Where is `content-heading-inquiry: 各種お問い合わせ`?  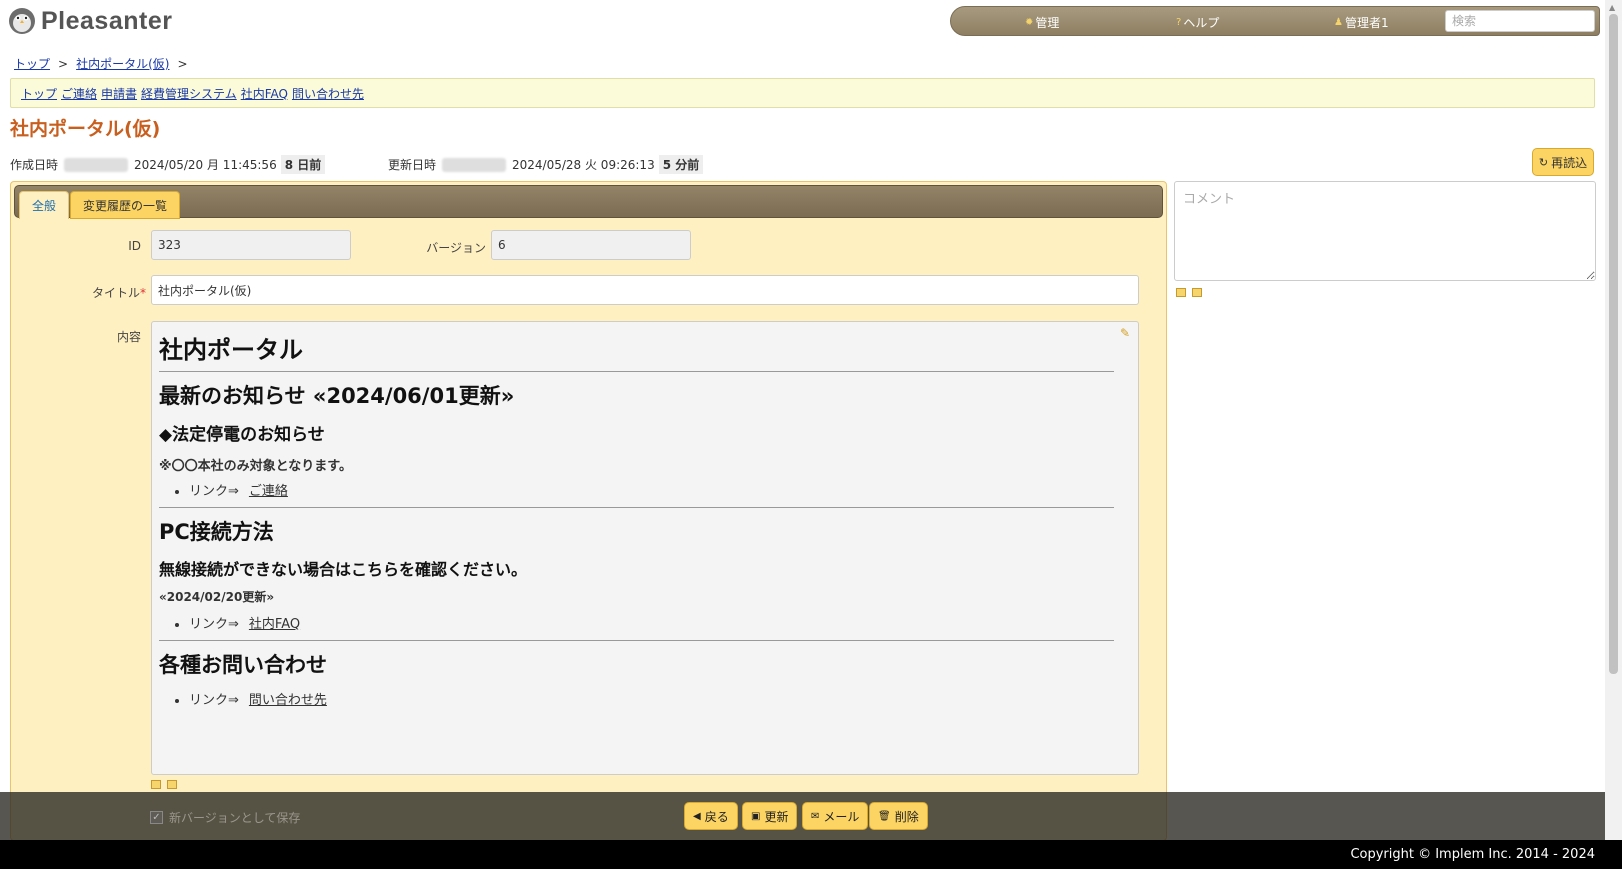 content-heading-inquiry: 各種お問い合わせ is located at coordinates (243, 665).